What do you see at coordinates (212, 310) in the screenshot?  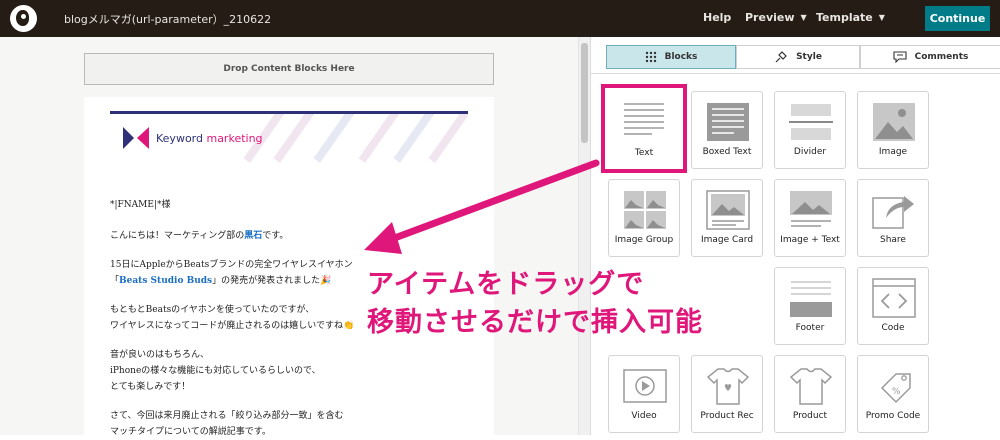 I see `paragraph-line: もともとBeatsのイヤホンを使っていたのですが、` at bounding box center [212, 310].